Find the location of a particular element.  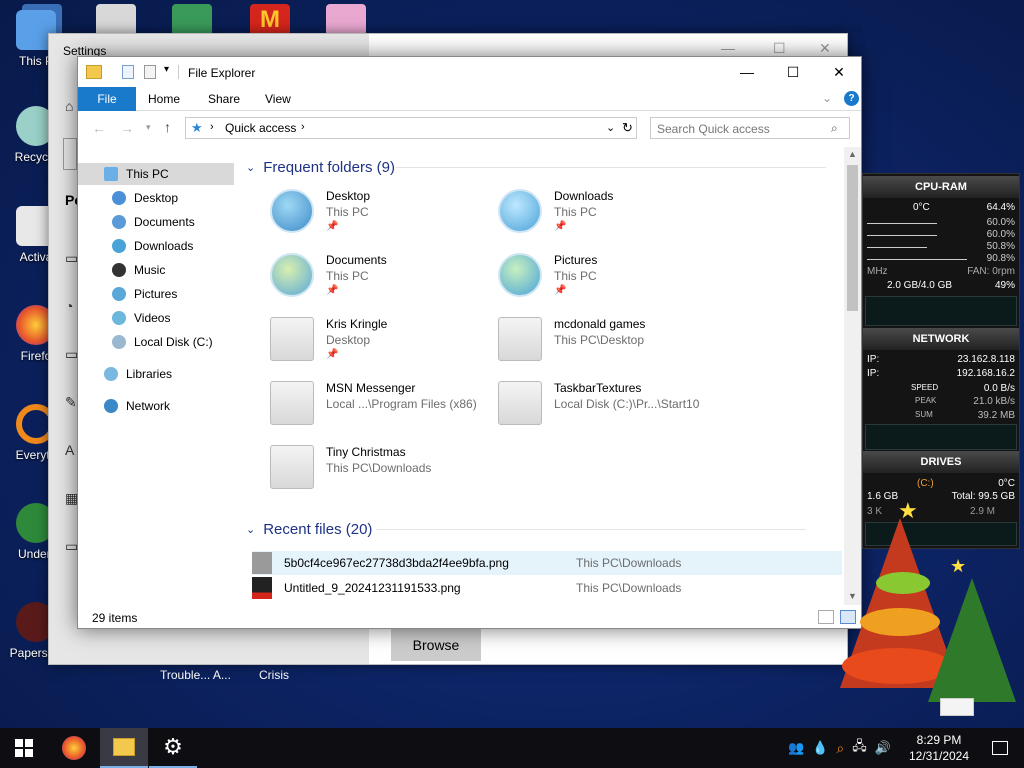

music-icon is located at coordinates (119, 270).